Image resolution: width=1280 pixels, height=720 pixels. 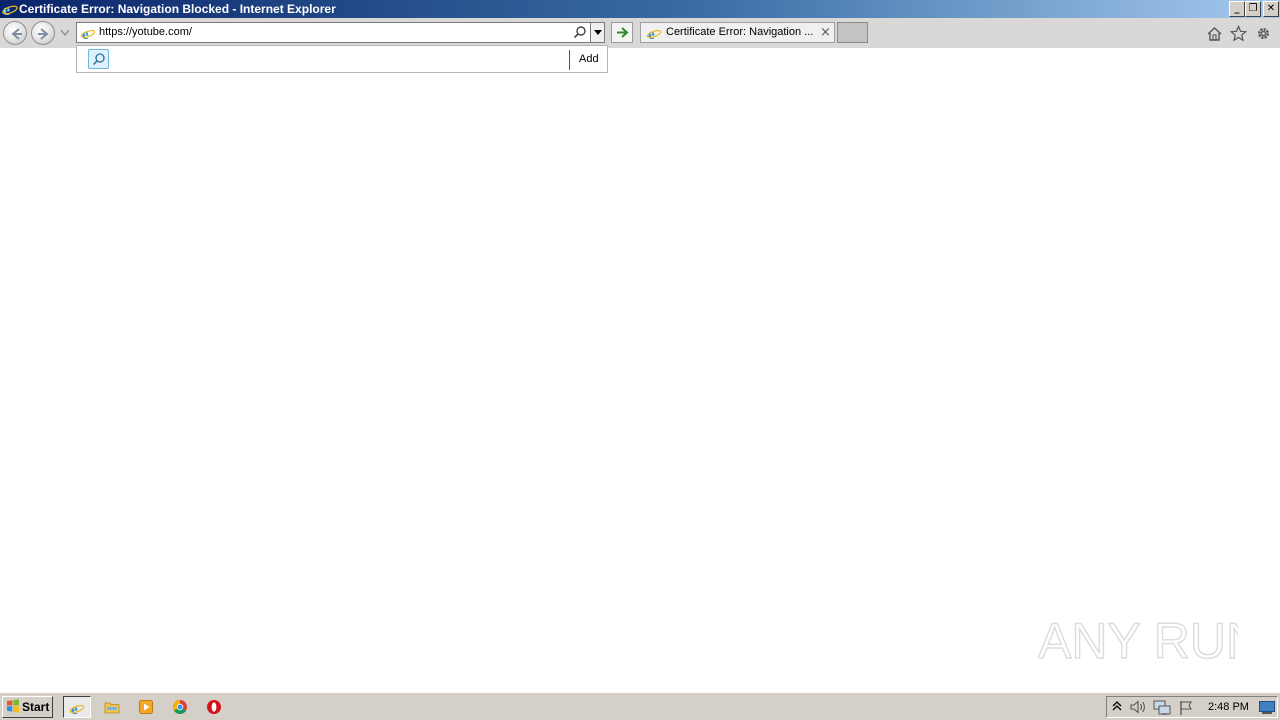 I want to click on back-button, so click(x=15, y=33).